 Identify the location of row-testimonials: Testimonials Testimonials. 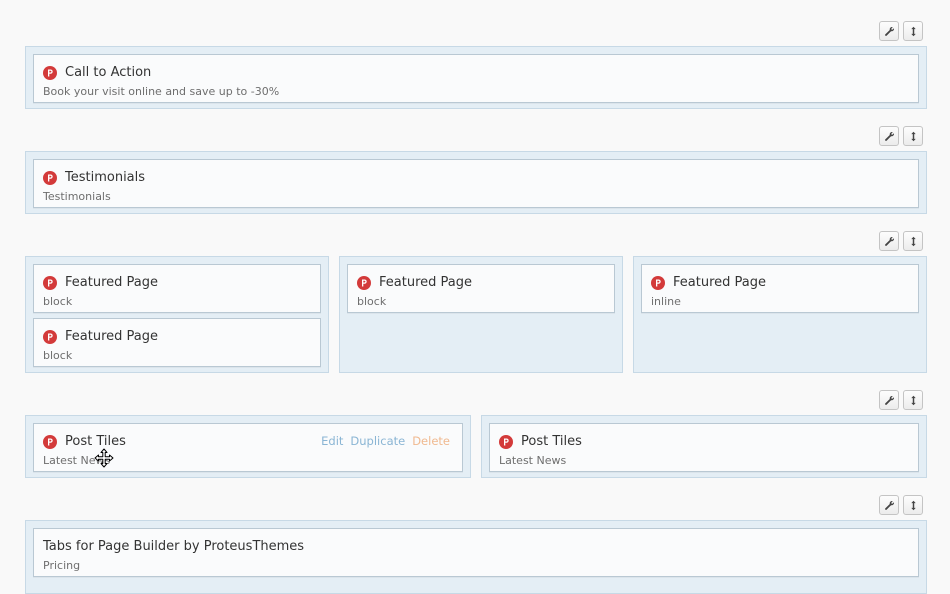
(476, 182).